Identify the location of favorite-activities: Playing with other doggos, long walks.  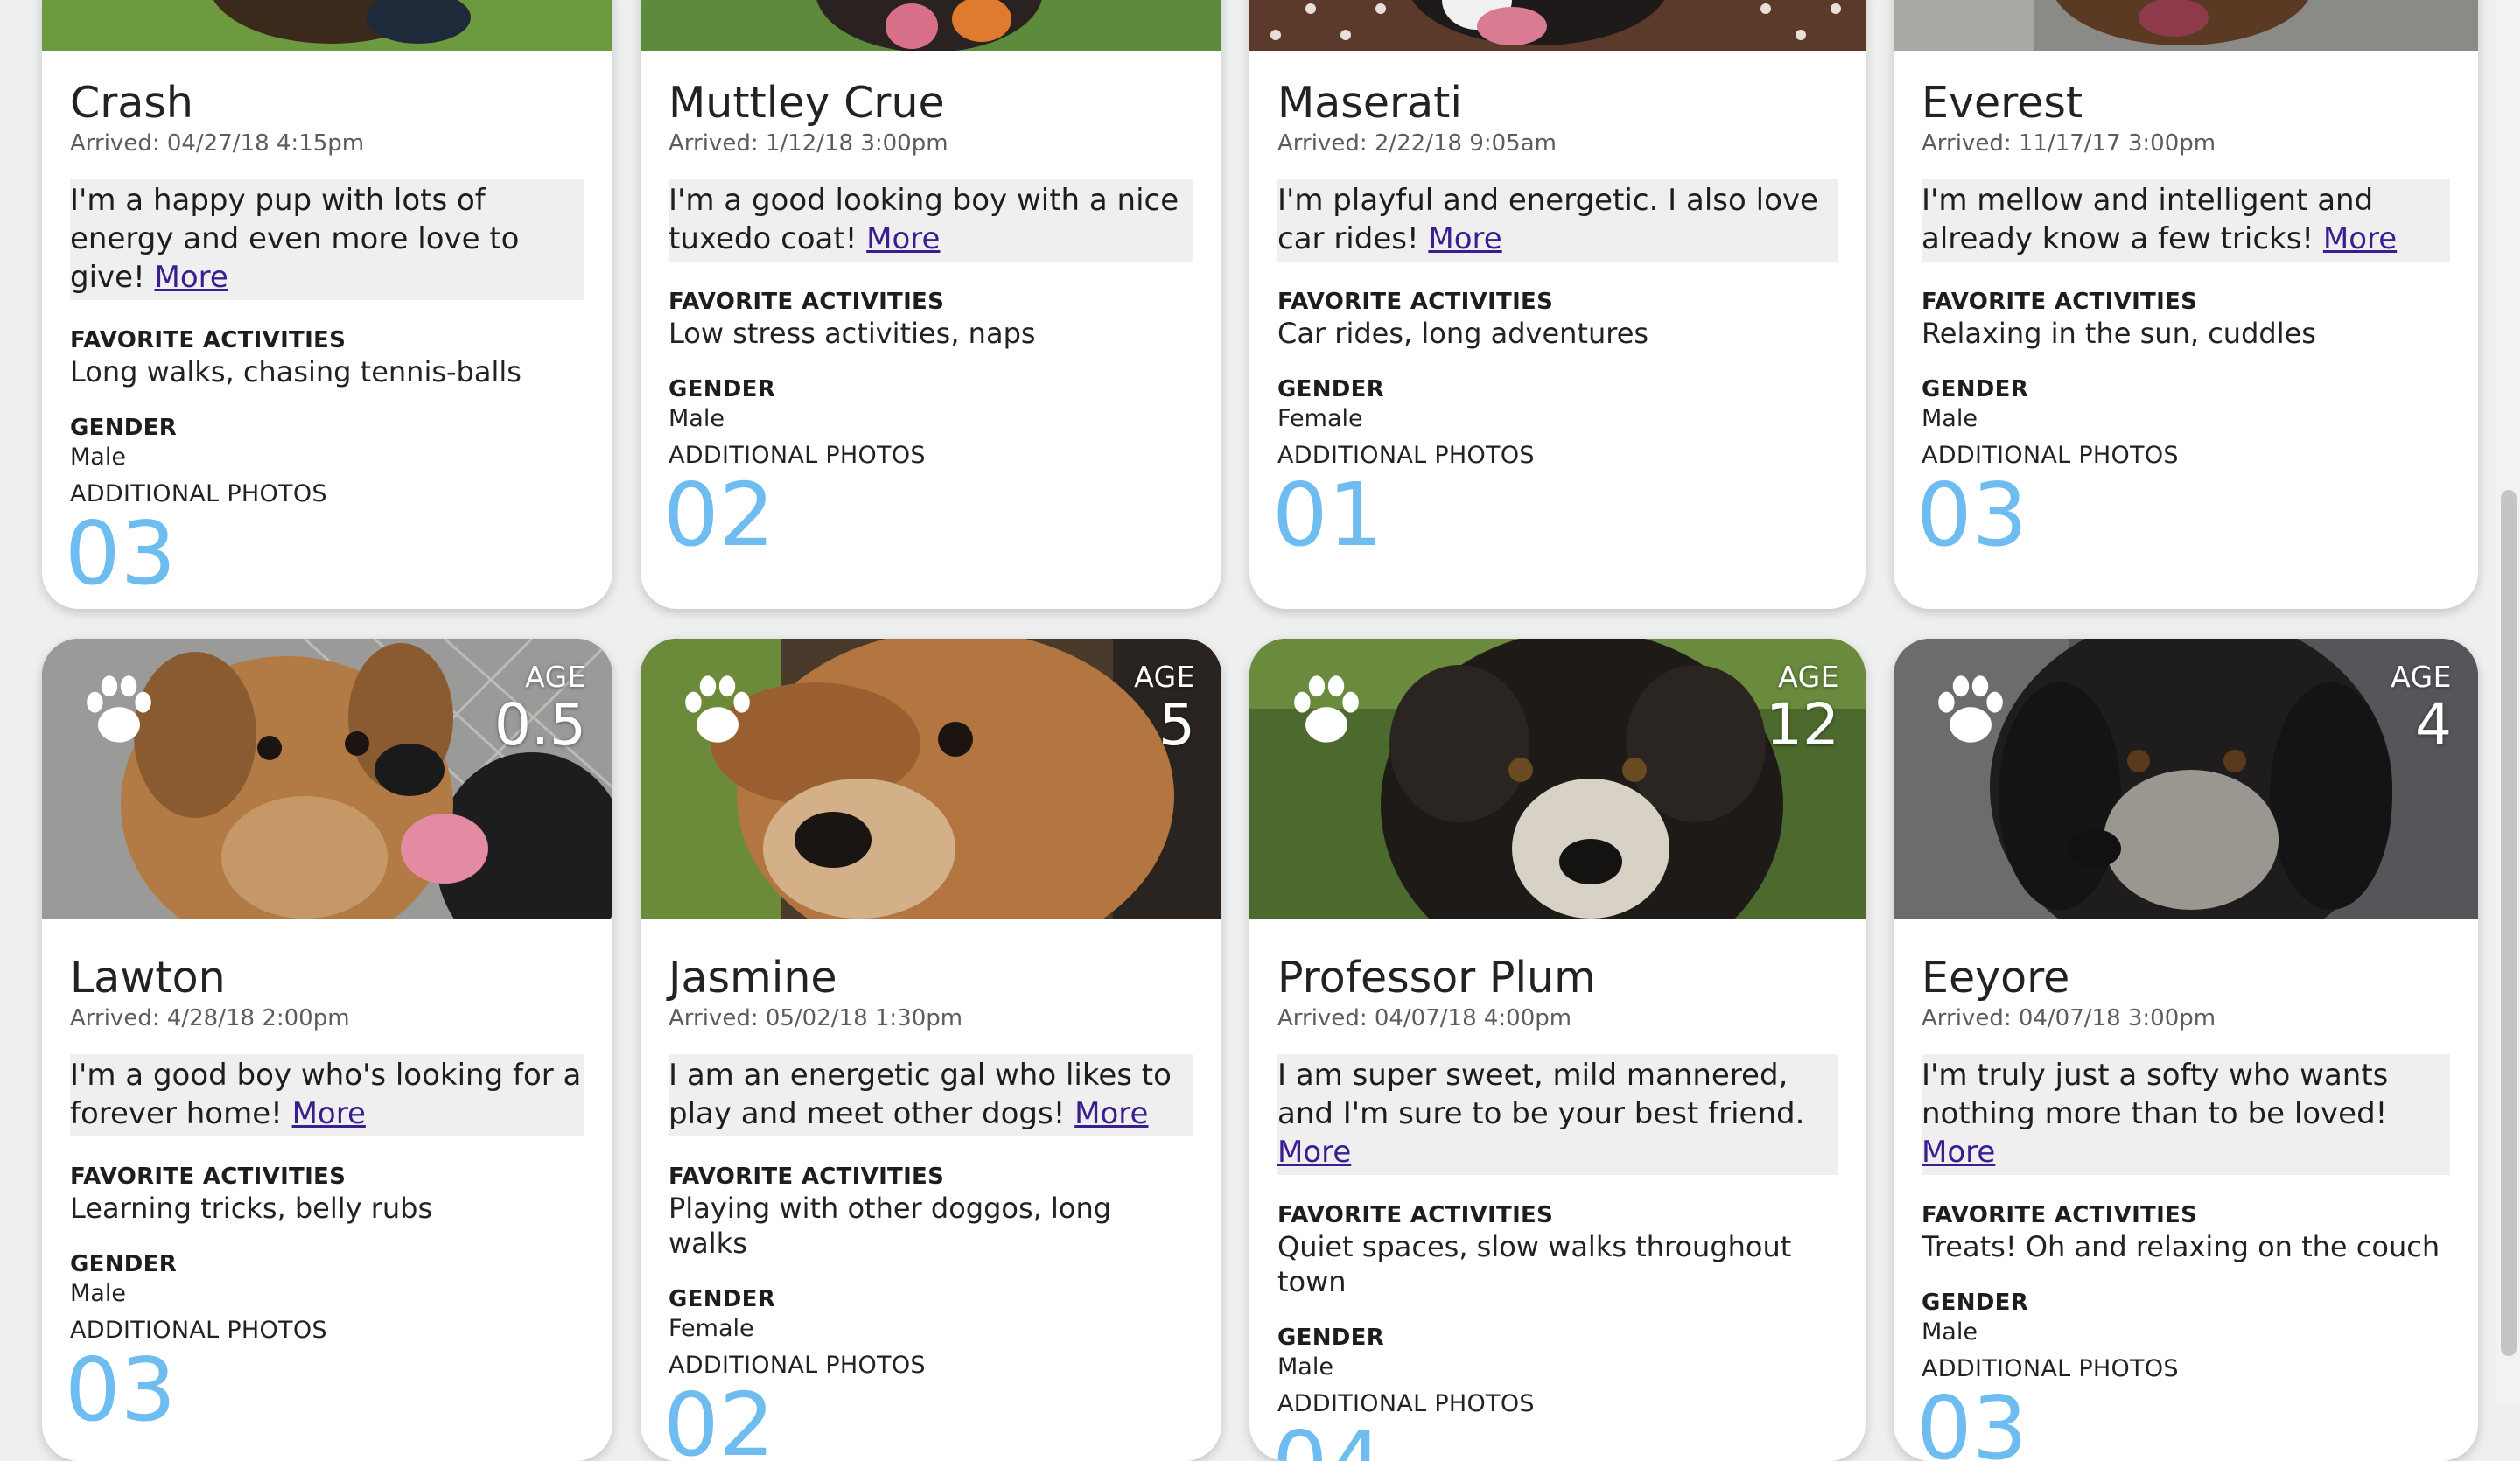
(890, 1226).